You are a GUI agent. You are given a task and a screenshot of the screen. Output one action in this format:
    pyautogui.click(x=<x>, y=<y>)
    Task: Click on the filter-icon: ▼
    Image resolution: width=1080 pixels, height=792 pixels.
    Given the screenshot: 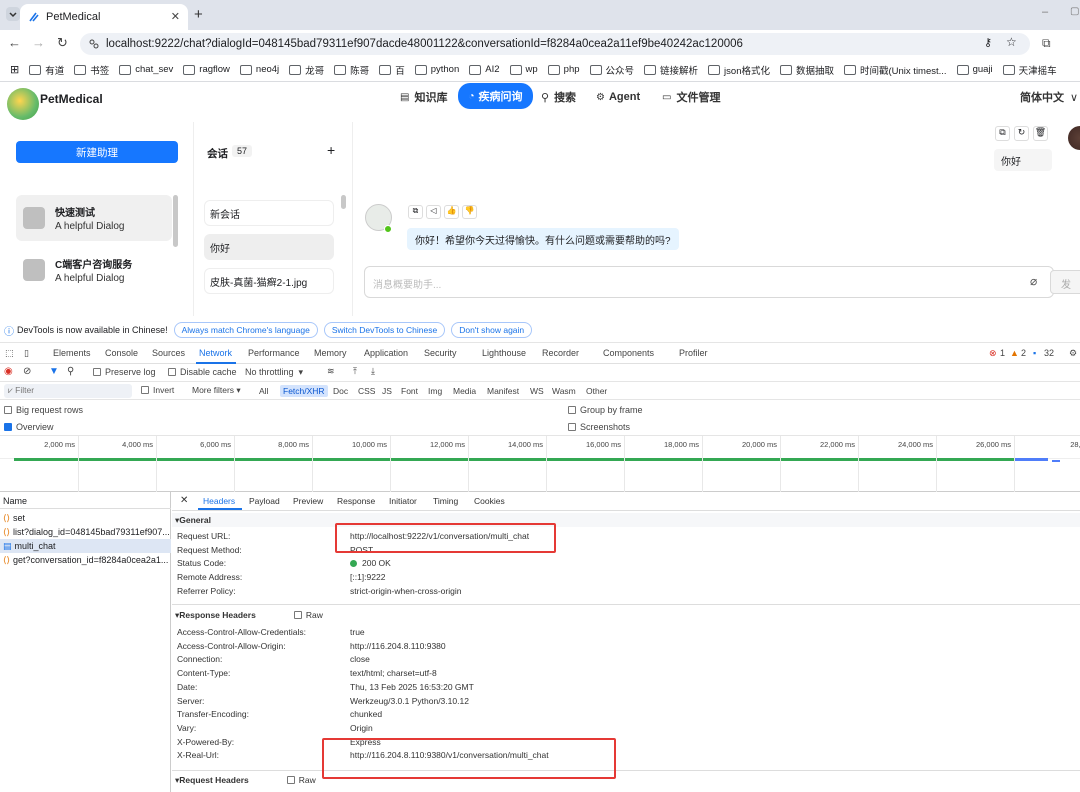 What is the action you would take?
    pyautogui.click(x=54, y=371)
    